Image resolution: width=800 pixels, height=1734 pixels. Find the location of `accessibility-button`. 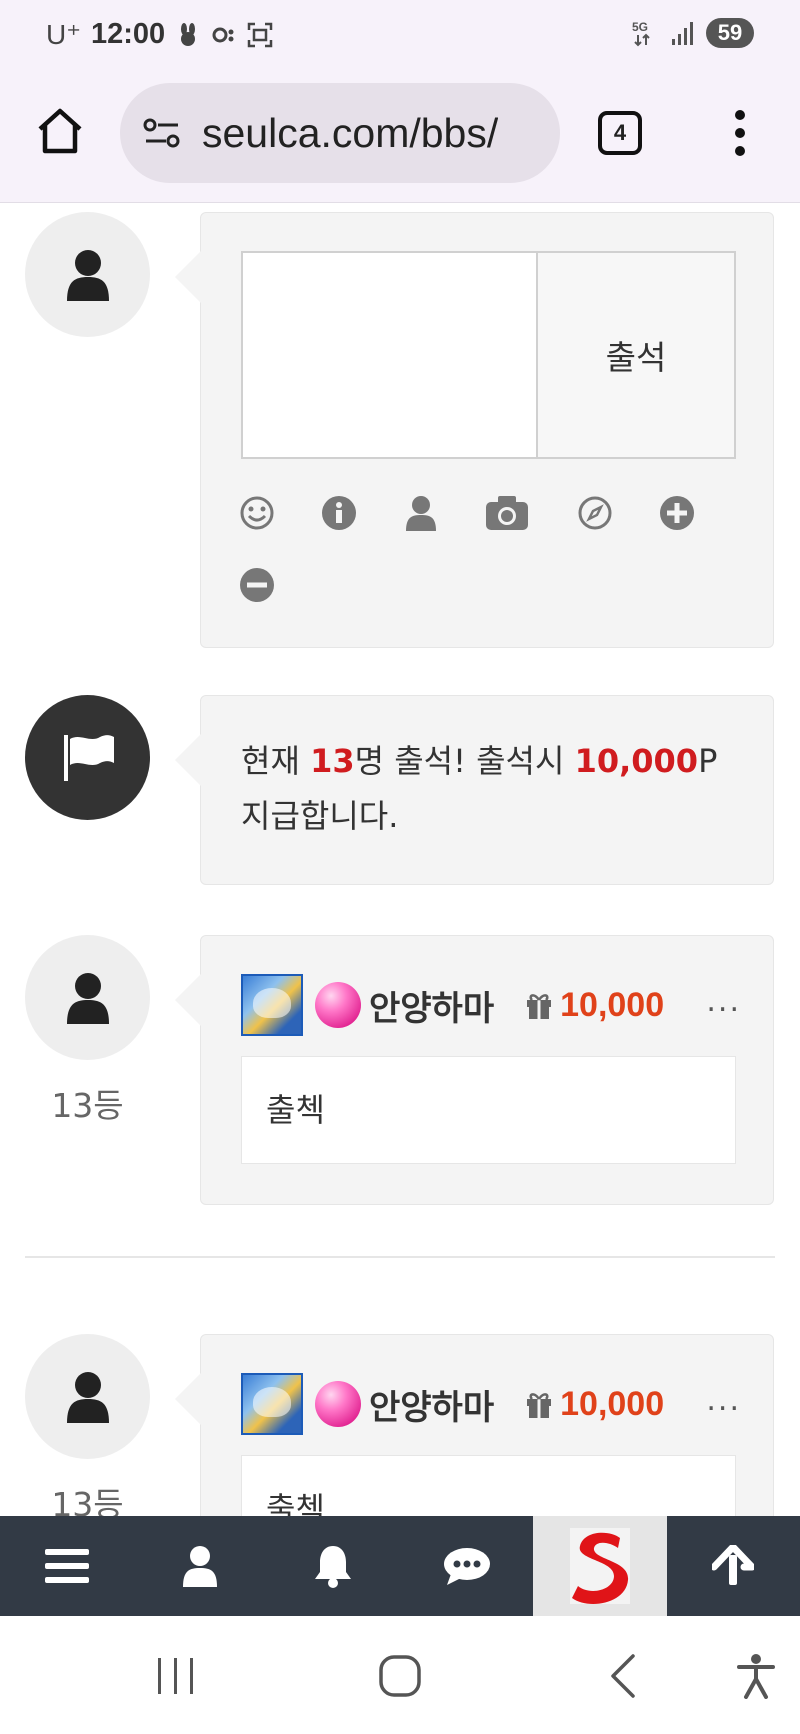

accessibility-button is located at coordinates (756, 1676).